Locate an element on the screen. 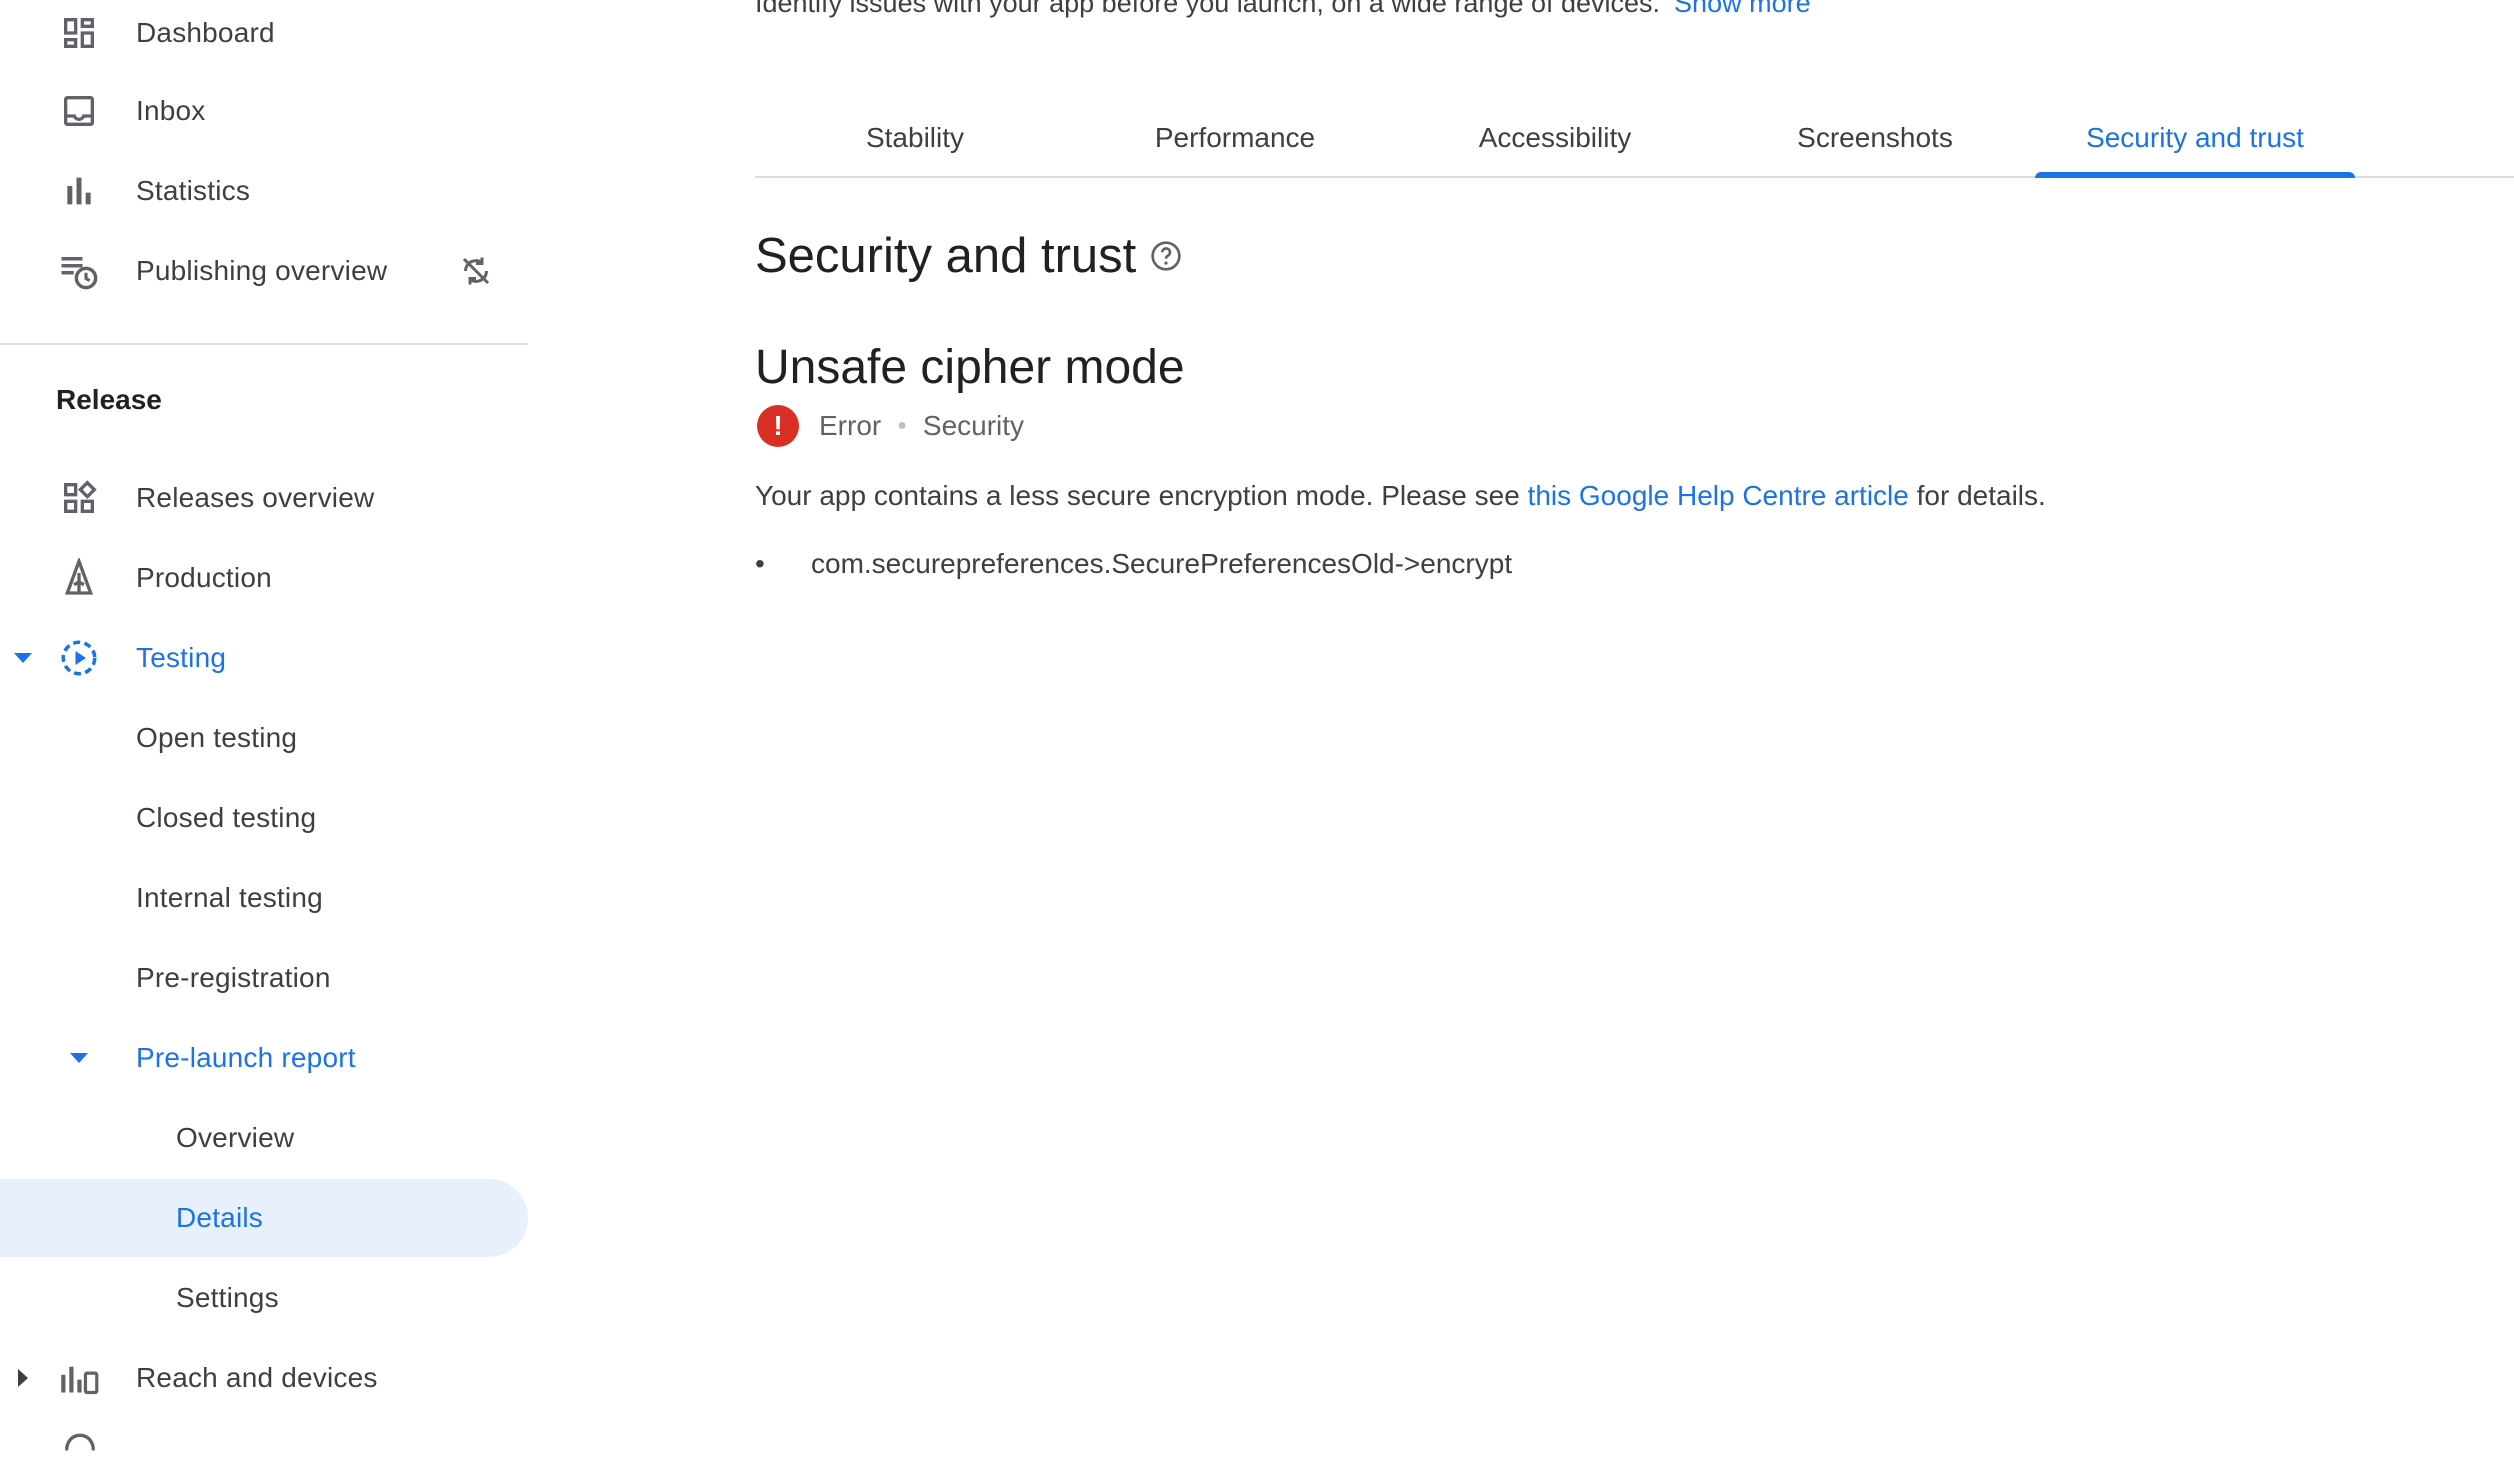 The width and height of the screenshot is (2514, 1457). sidebar-item-production: Production is located at coordinates (264, 578).